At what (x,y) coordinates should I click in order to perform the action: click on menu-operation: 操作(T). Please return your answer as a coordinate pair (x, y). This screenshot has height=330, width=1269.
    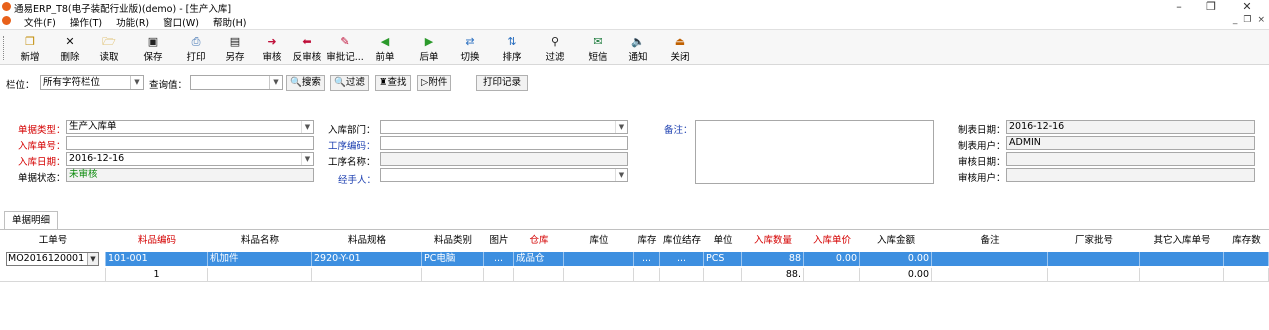
    Looking at the image, I should click on (86, 22).